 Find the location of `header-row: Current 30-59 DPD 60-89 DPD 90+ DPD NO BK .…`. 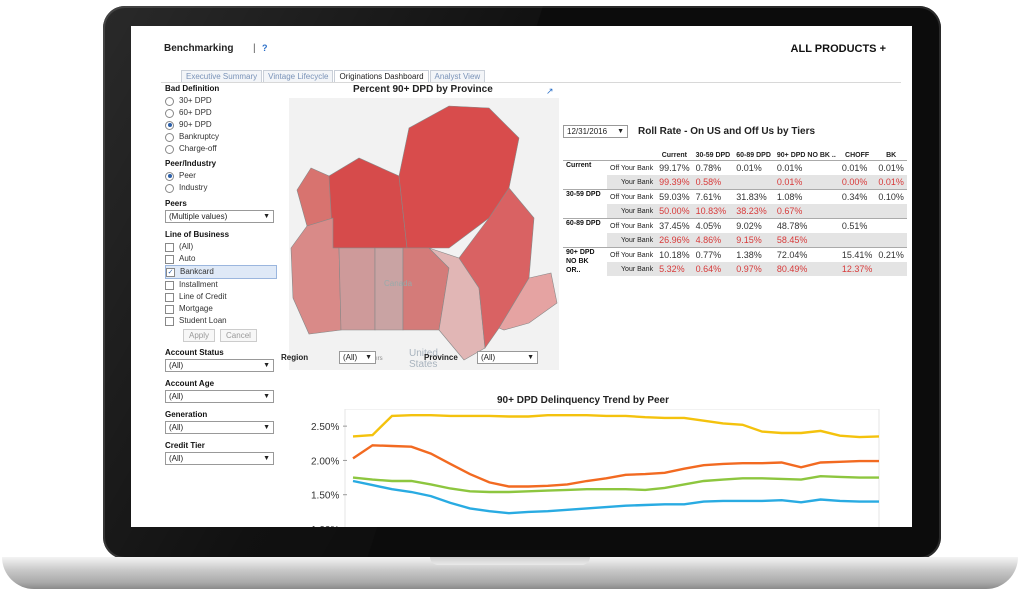

header-row: Current 30-59 DPD 60-89 DPD 90+ DPD NO BK .… is located at coordinates (735, 153).